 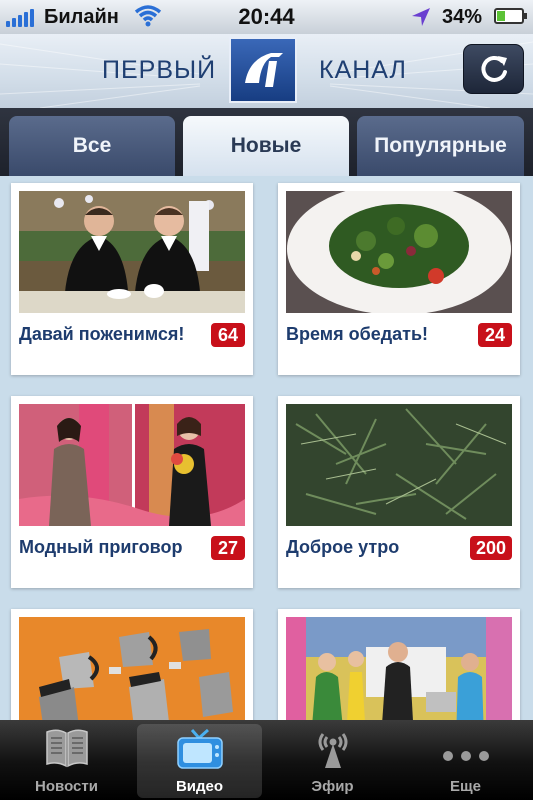 What do you see at coordinates (332, 786) in the screenshot?
I see `tab-live-label: Эфир` at bounding box center [332, 786].